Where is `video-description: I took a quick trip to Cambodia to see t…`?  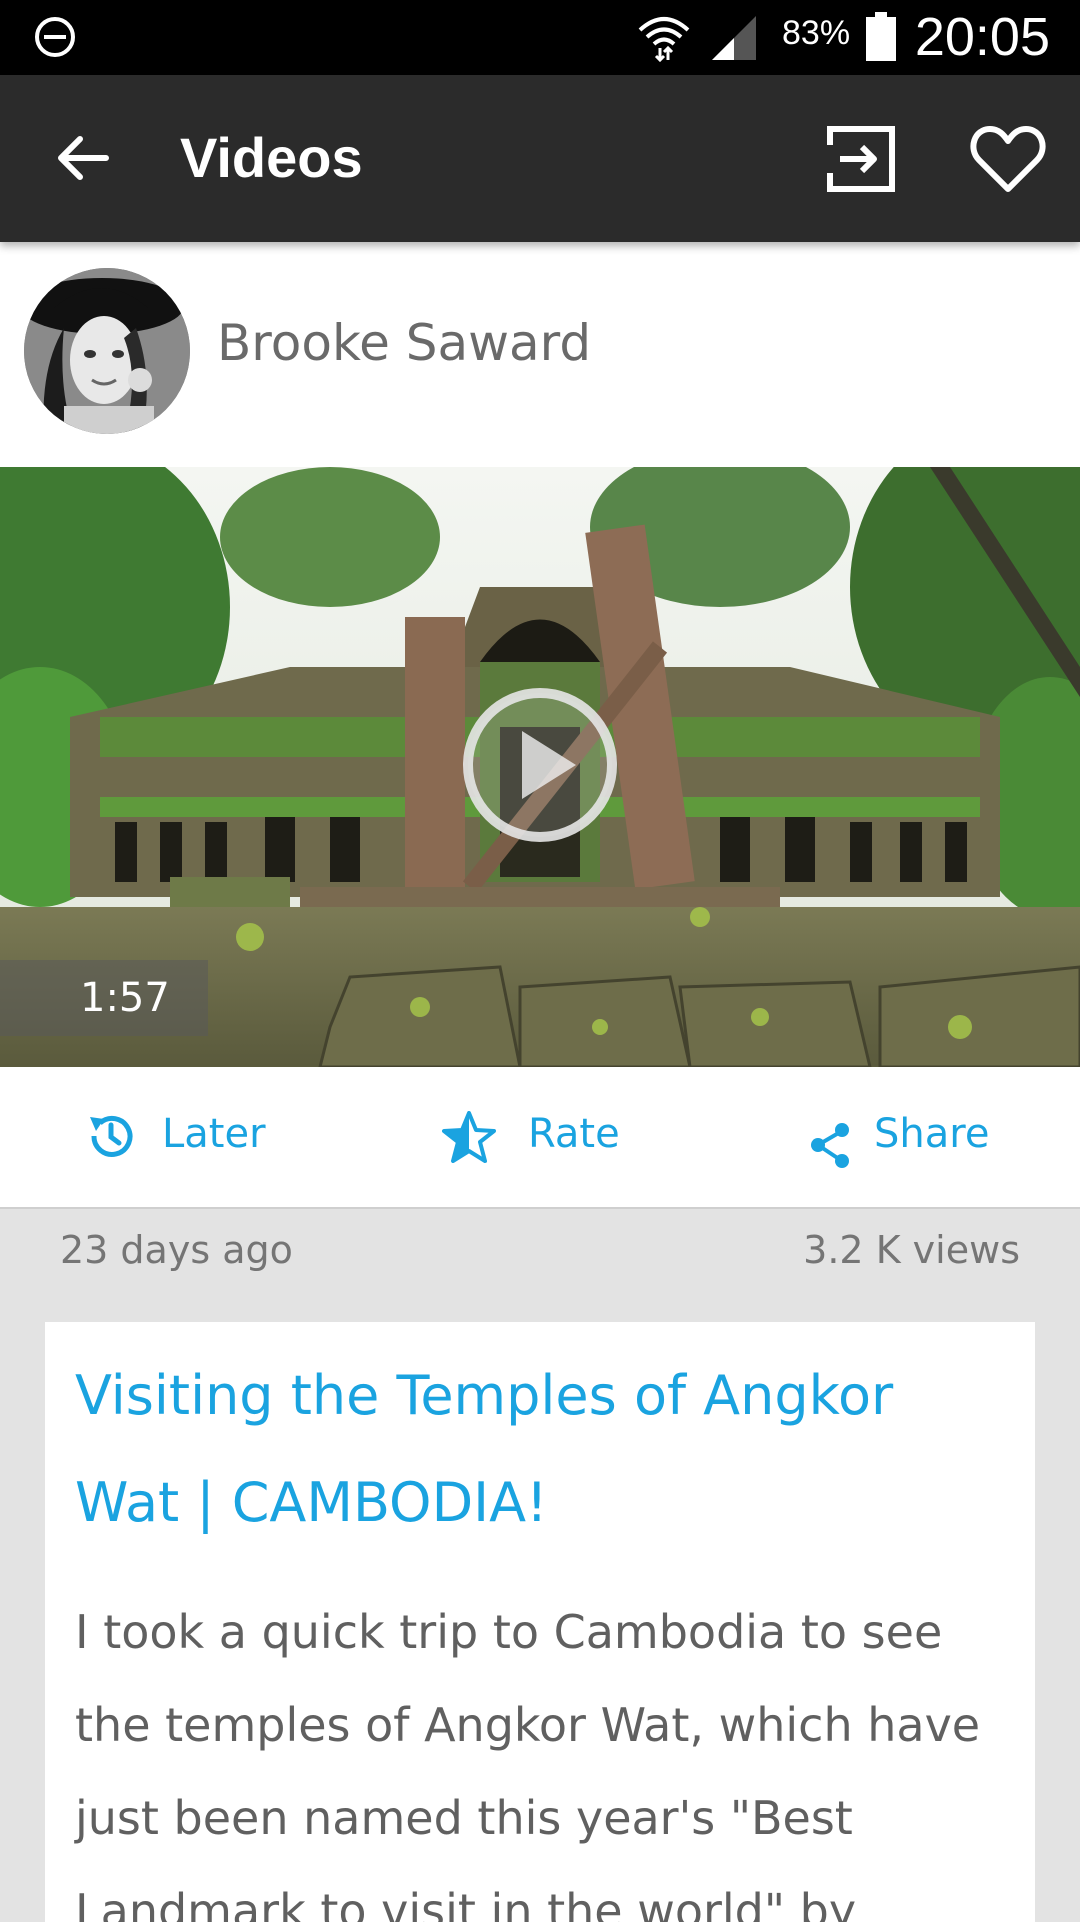 video-description: I took a quick trip to Cambodia to see t… is located at coordinates (528, 1763).